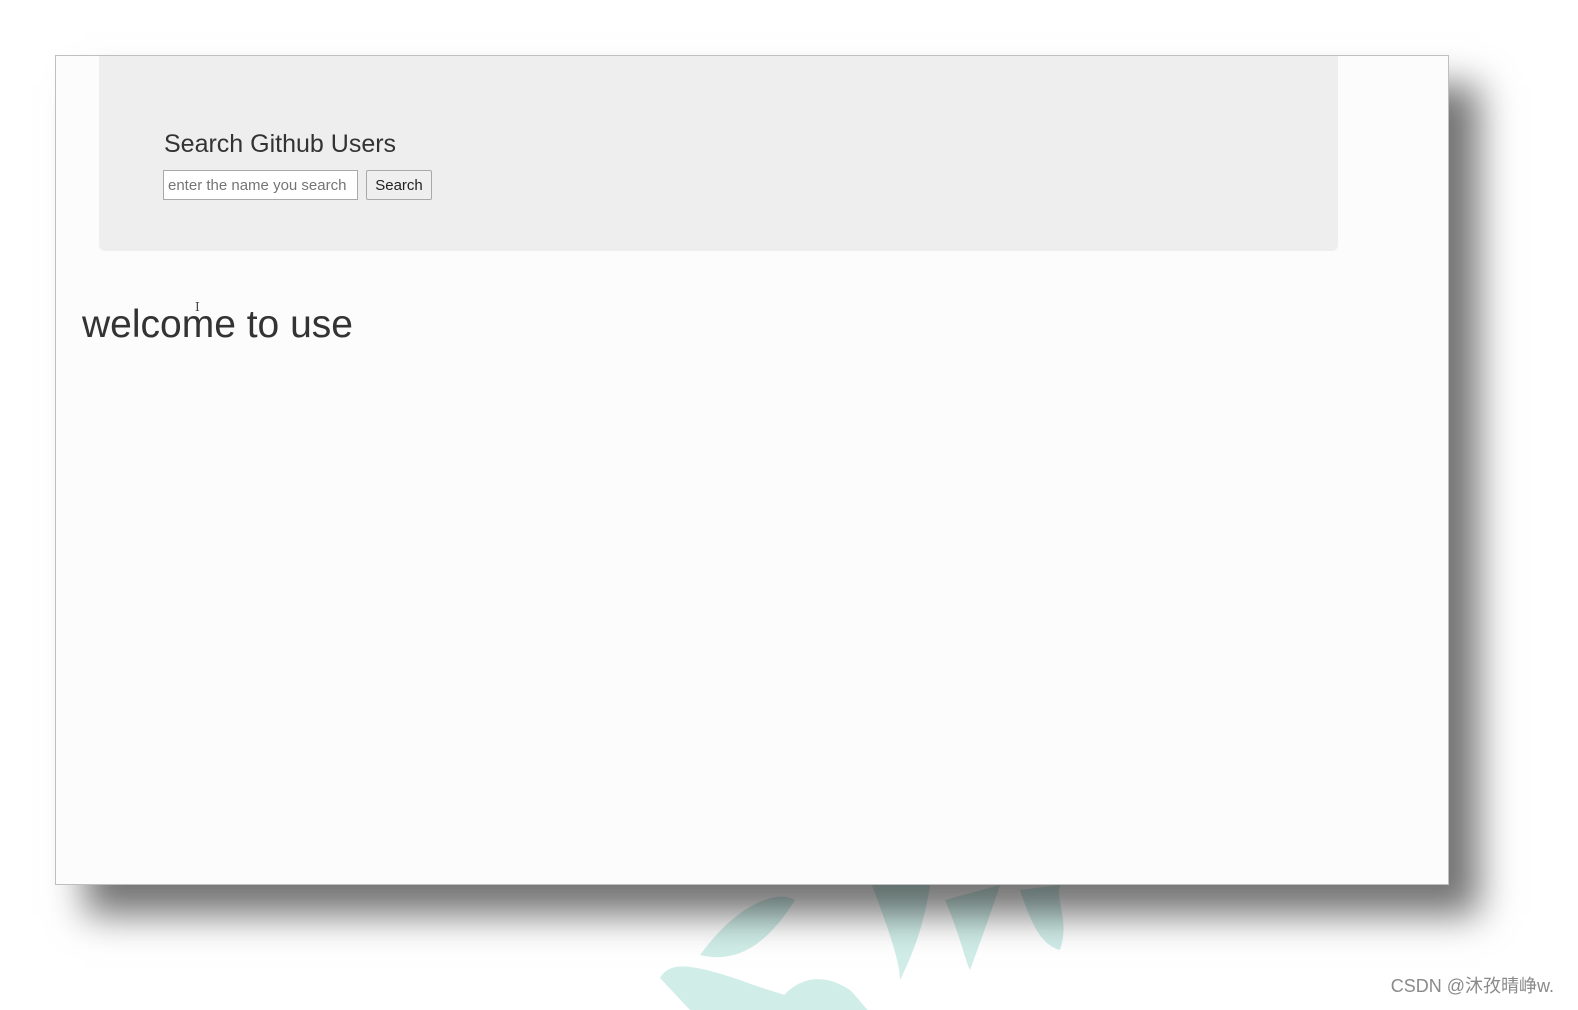 Image resolution: width=1578 pixels, height=1010 pixels. Describe the element at coordinates (280, 144) in the screenshot. I see `page-title: Search Github Users` at that location.